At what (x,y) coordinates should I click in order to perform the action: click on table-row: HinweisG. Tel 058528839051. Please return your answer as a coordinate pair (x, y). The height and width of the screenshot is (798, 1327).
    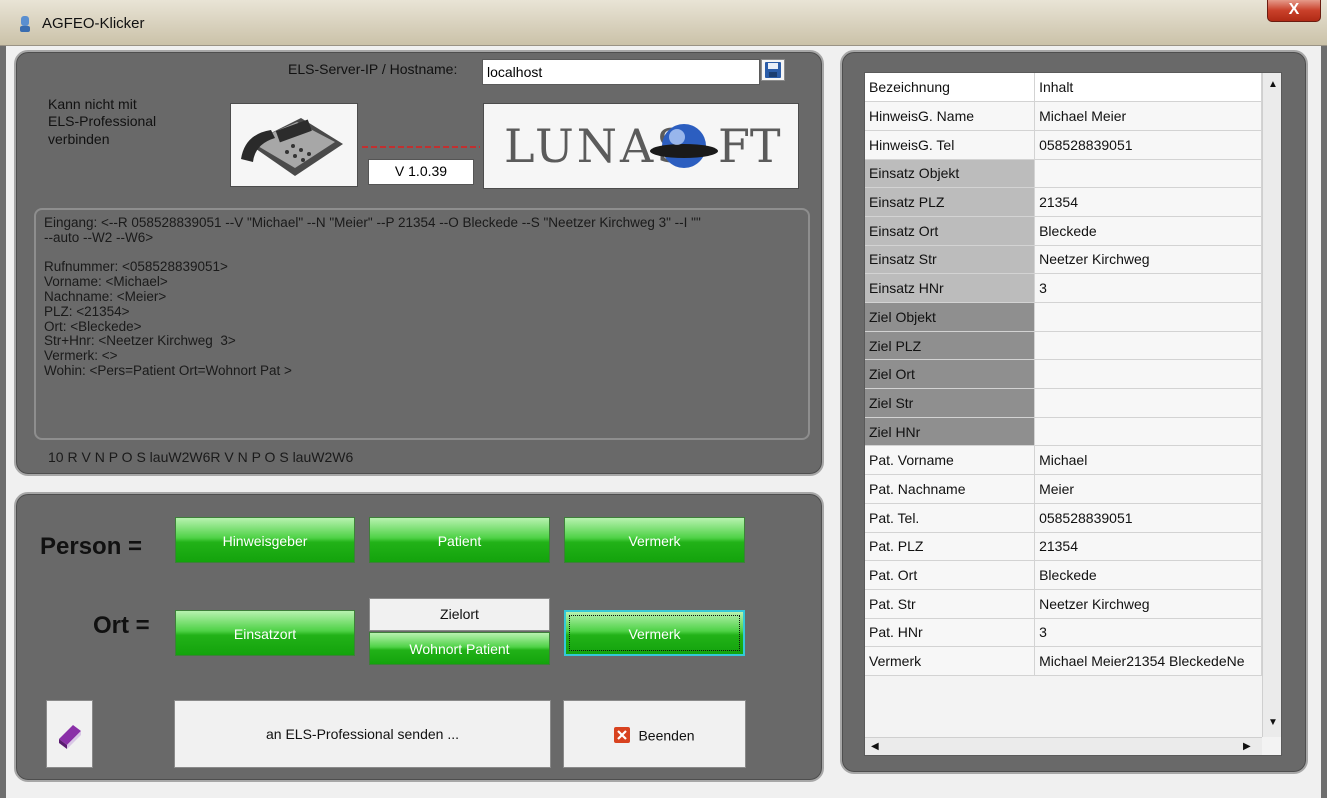
    Looking at the image, I should click on (1063, 145).